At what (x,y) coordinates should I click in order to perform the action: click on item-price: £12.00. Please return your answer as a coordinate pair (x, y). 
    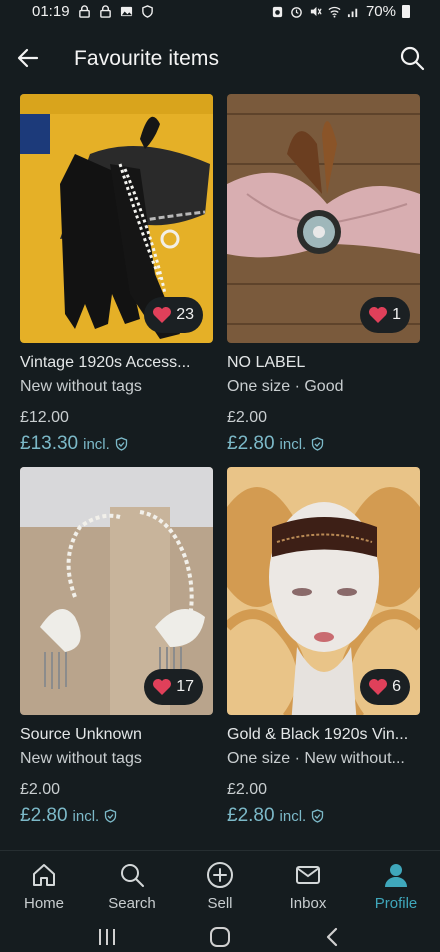
    Looking at the image, I should click on (44, 417).